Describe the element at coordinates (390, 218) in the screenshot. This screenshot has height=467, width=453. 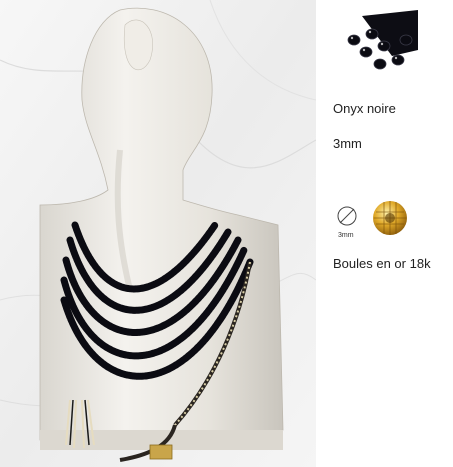
I see `gold-bead-icon` at that location.